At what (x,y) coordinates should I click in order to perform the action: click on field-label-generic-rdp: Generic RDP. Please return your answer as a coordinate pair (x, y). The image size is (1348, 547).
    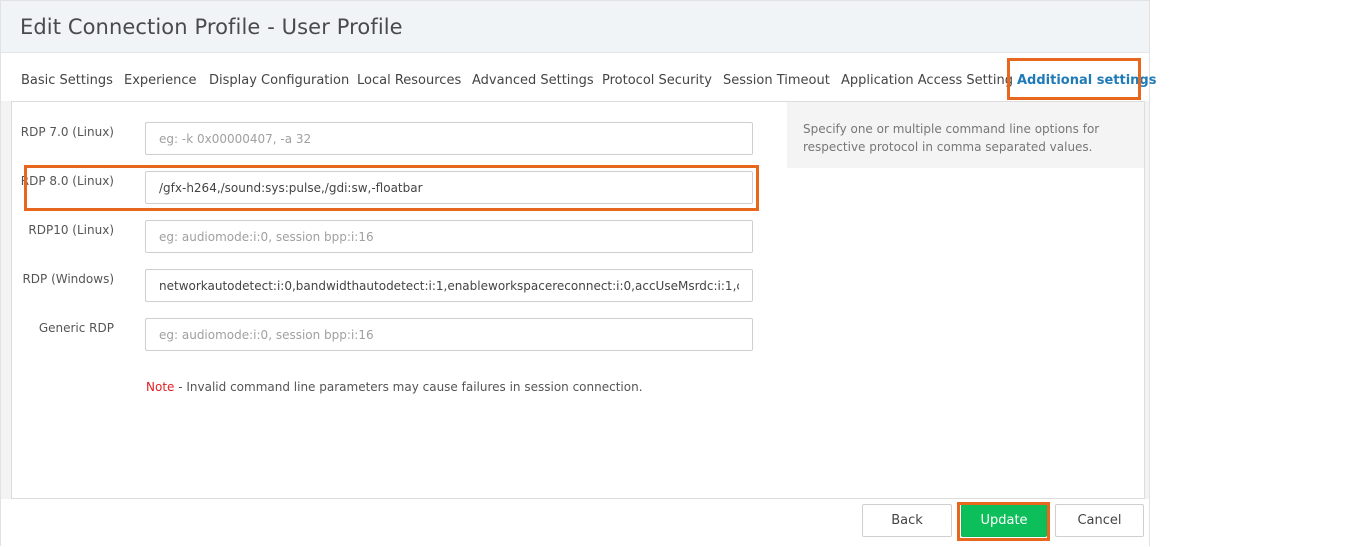
    Looking at the image, I should click on (76, 328).